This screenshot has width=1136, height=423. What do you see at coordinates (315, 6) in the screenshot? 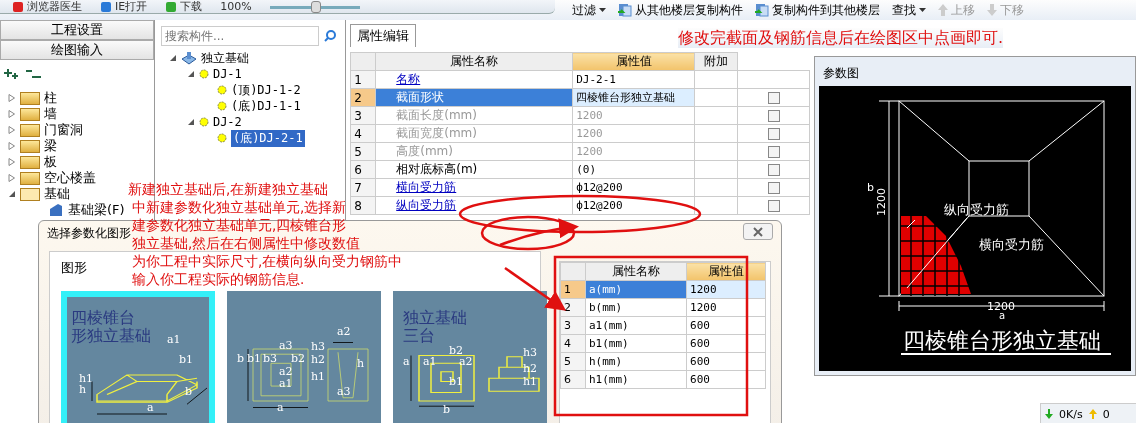
I see `slider-thumb` at bounding box center [315, 6].